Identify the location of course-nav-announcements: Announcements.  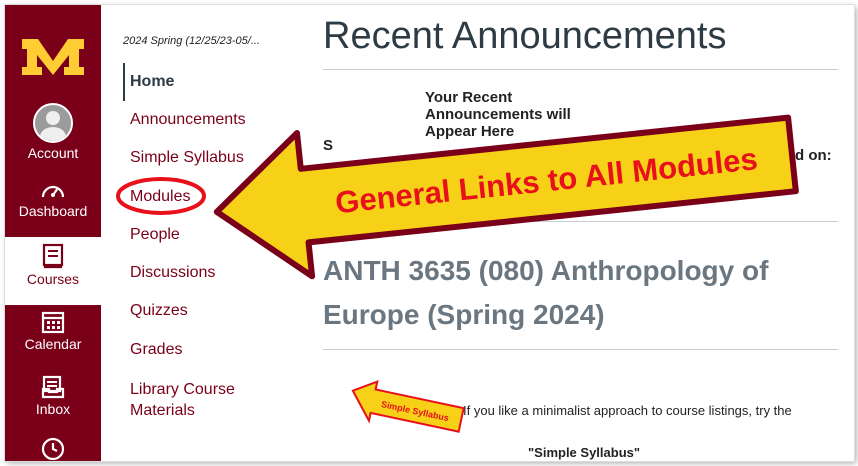
(188, 120).